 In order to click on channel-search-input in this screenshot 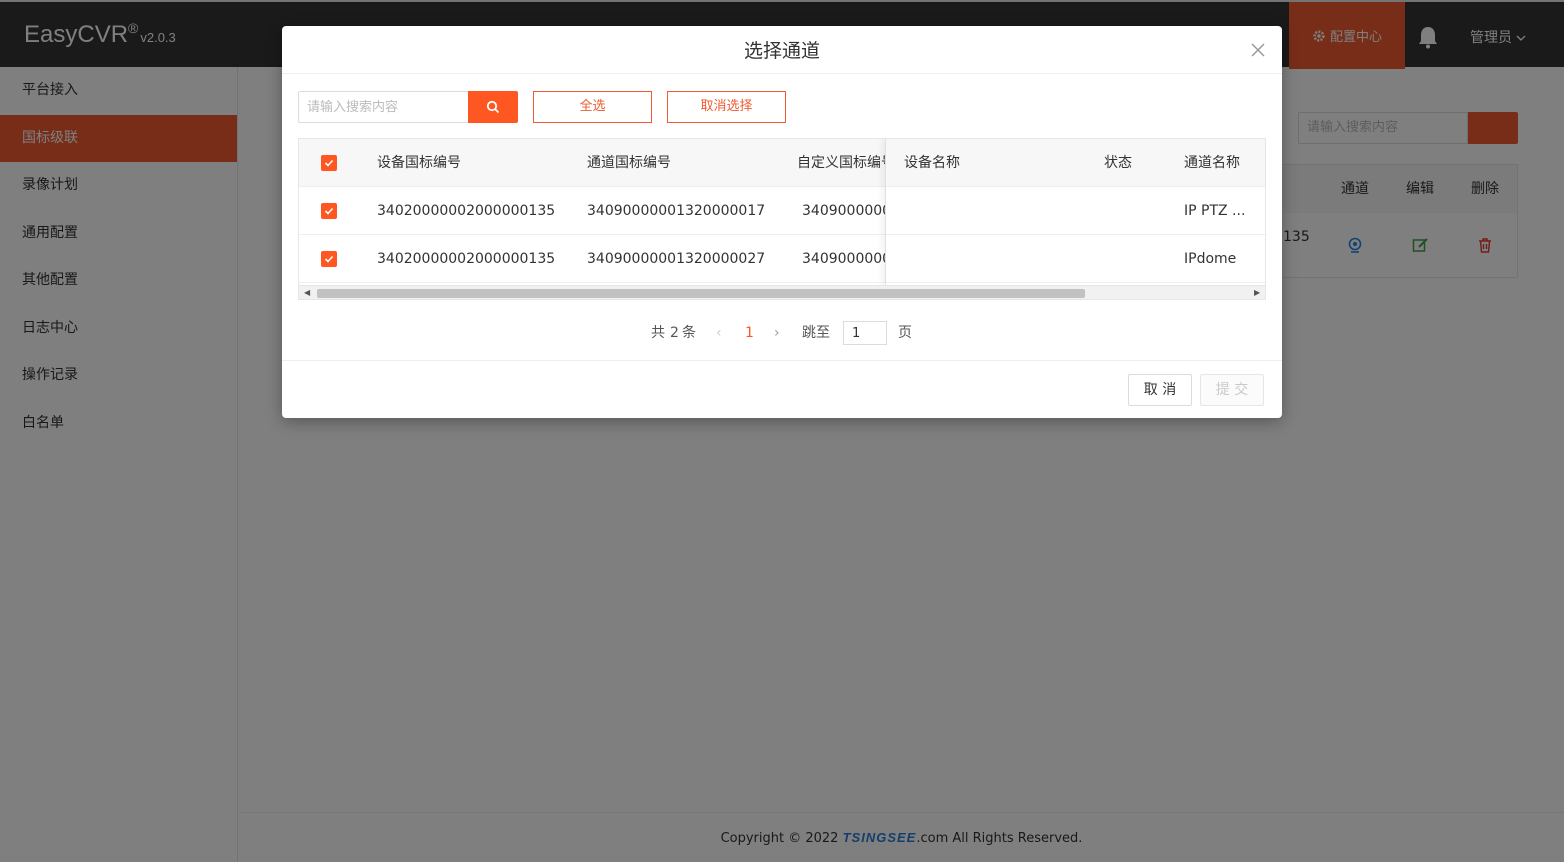, I will do `click(383, 107)`.